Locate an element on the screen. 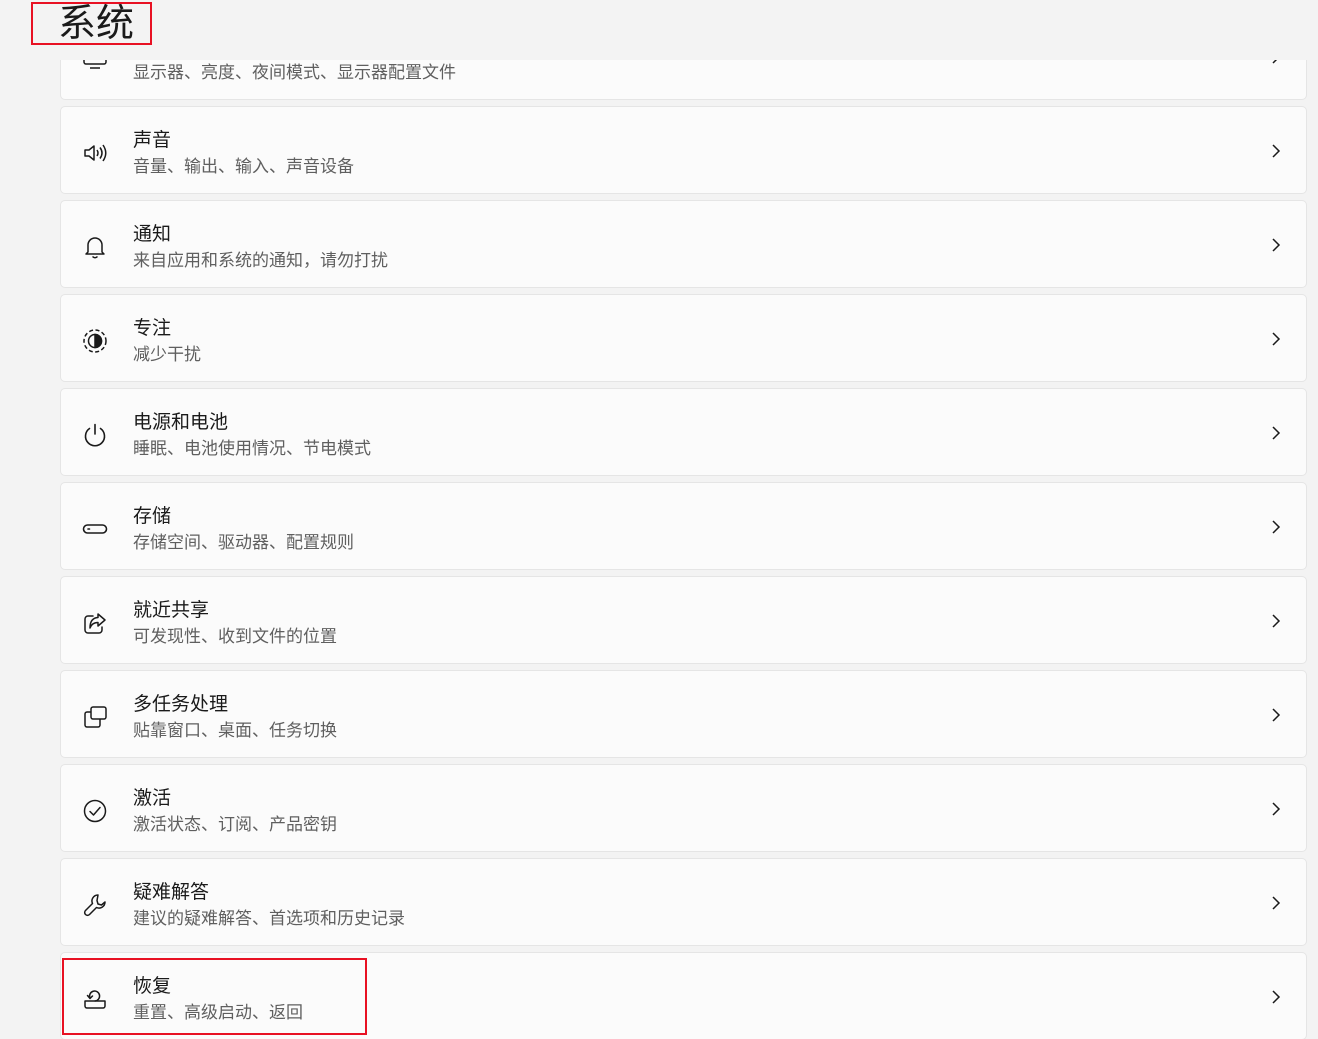  bell-icon is located at coordinates (95, 247).